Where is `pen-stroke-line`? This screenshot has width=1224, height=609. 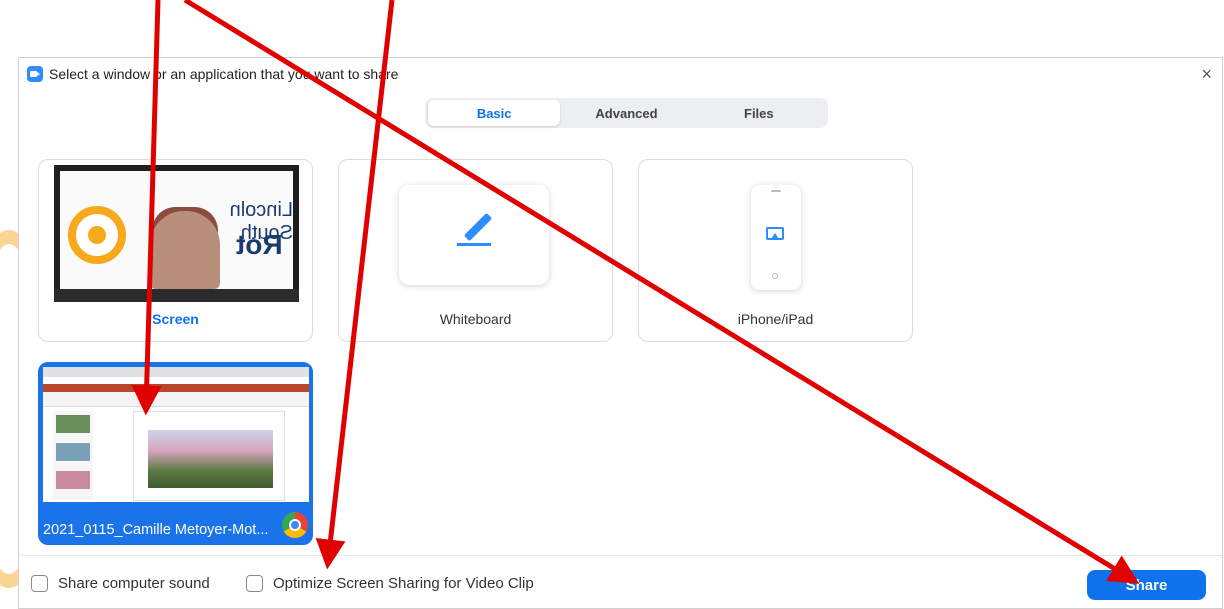 pen-stroke-line is located at coordinates (474, 244).